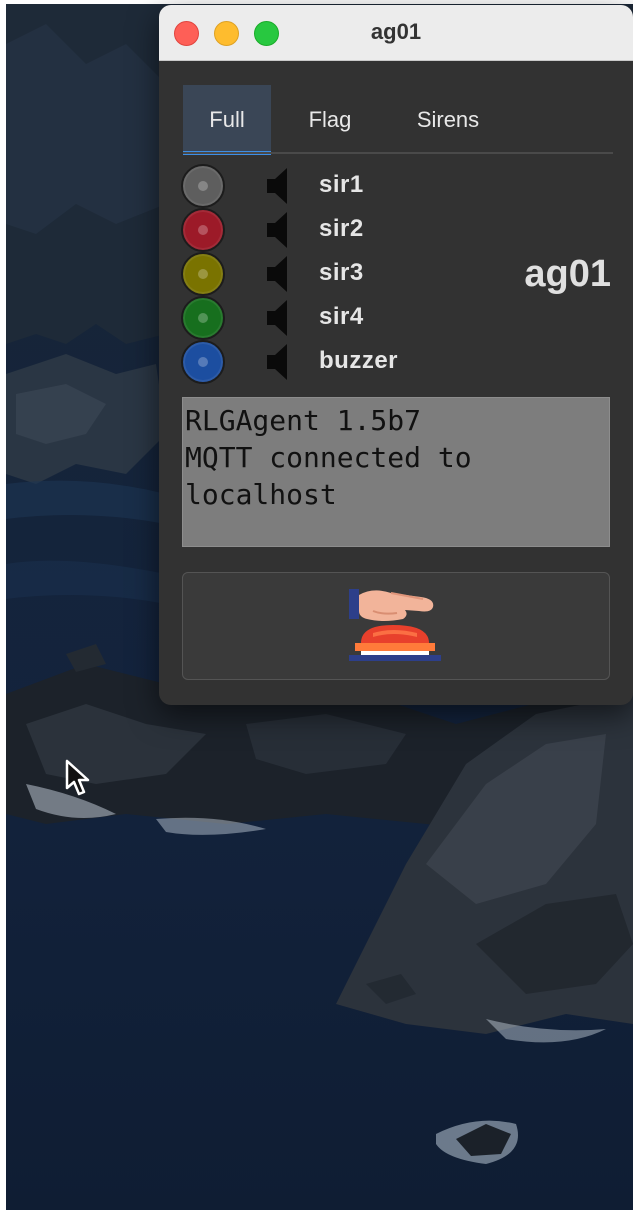 This screenshot has height=1214, width=633. What do you see at coordinates (341, 316) in the screenshot?
I see `siren-label: sir4` at bounding box center [341, 316].